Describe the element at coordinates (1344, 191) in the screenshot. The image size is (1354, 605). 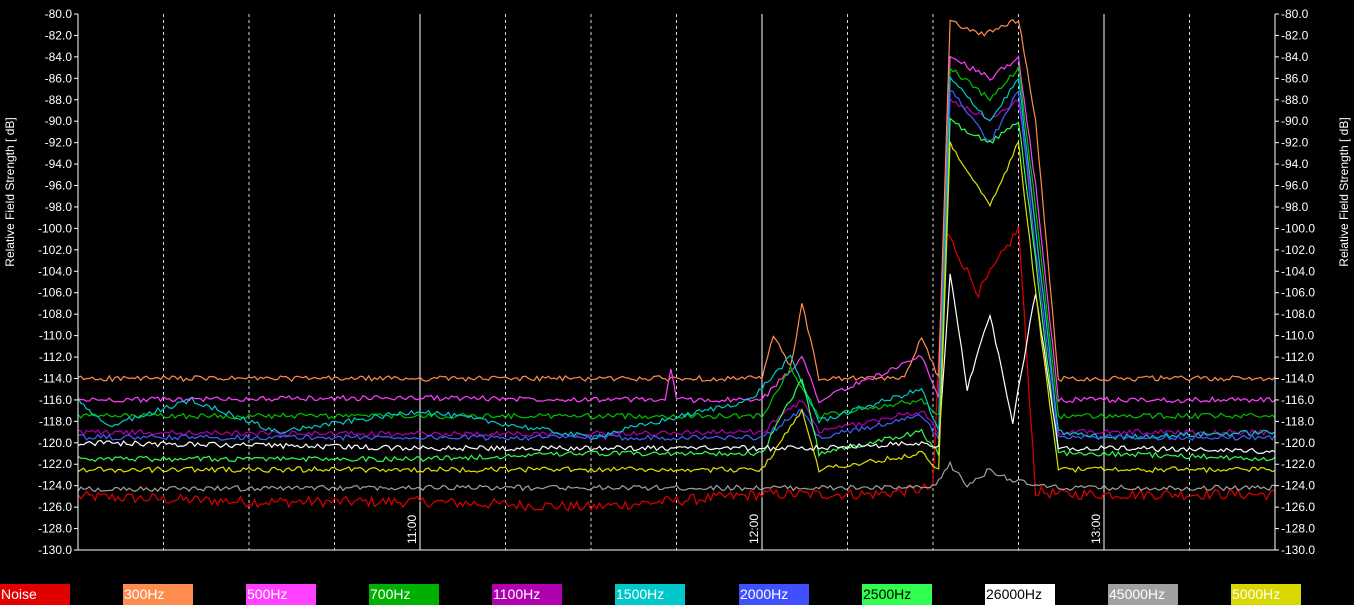
I see `y-axis-title-right: Relative Field Strength [ dB]` at that location.